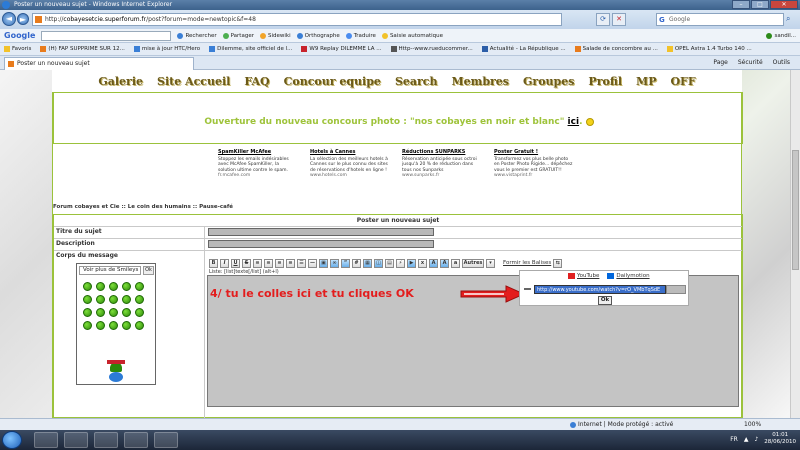 The width and height of the screenshot is (800, 450). What do you see at coordinates (720, 19) in the screenshot?
I see `search-input: G Google` at bounding box center [720, 19].